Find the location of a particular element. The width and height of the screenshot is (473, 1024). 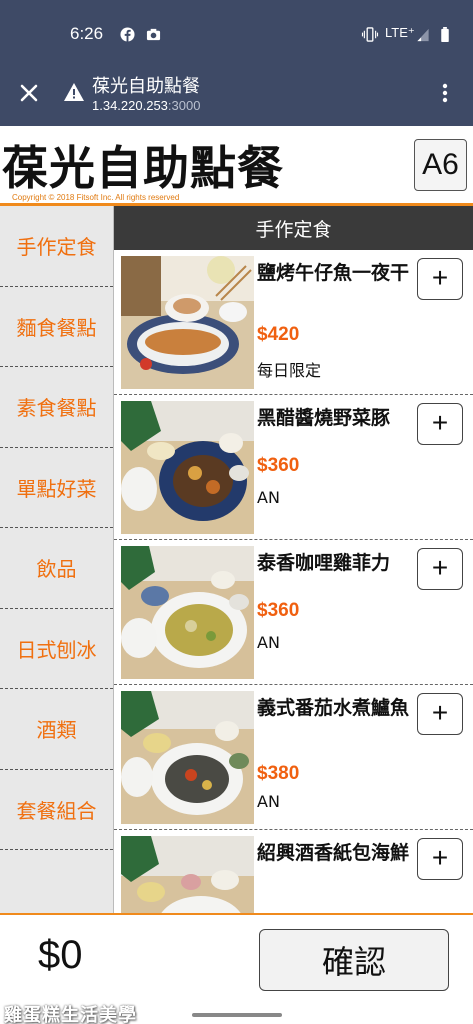

vibrate-icon is located at coordinates (370, 34).